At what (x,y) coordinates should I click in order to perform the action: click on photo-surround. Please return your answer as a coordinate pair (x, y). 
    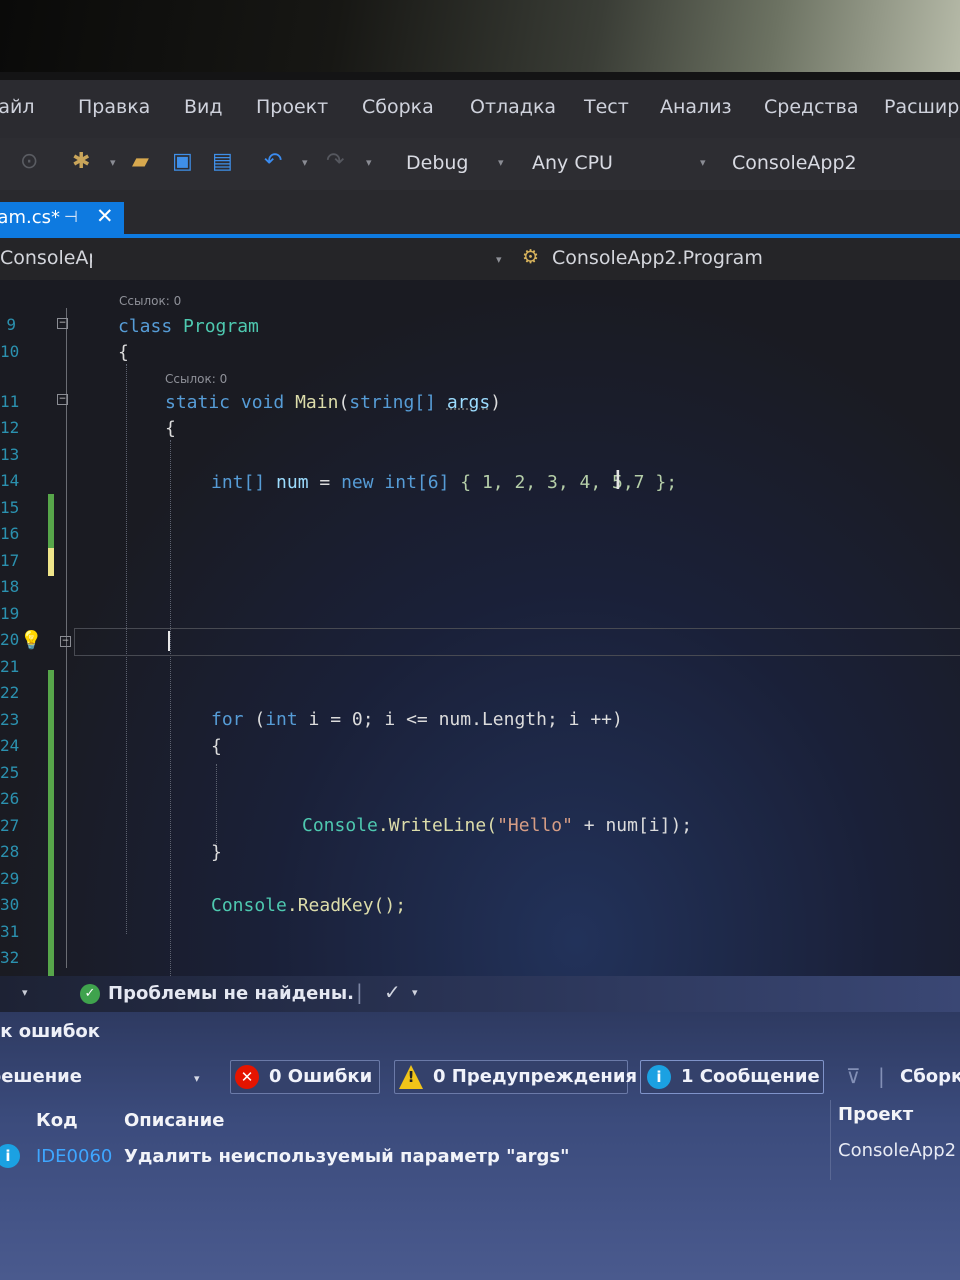
    Looking at the image, I should click on (480, 40).